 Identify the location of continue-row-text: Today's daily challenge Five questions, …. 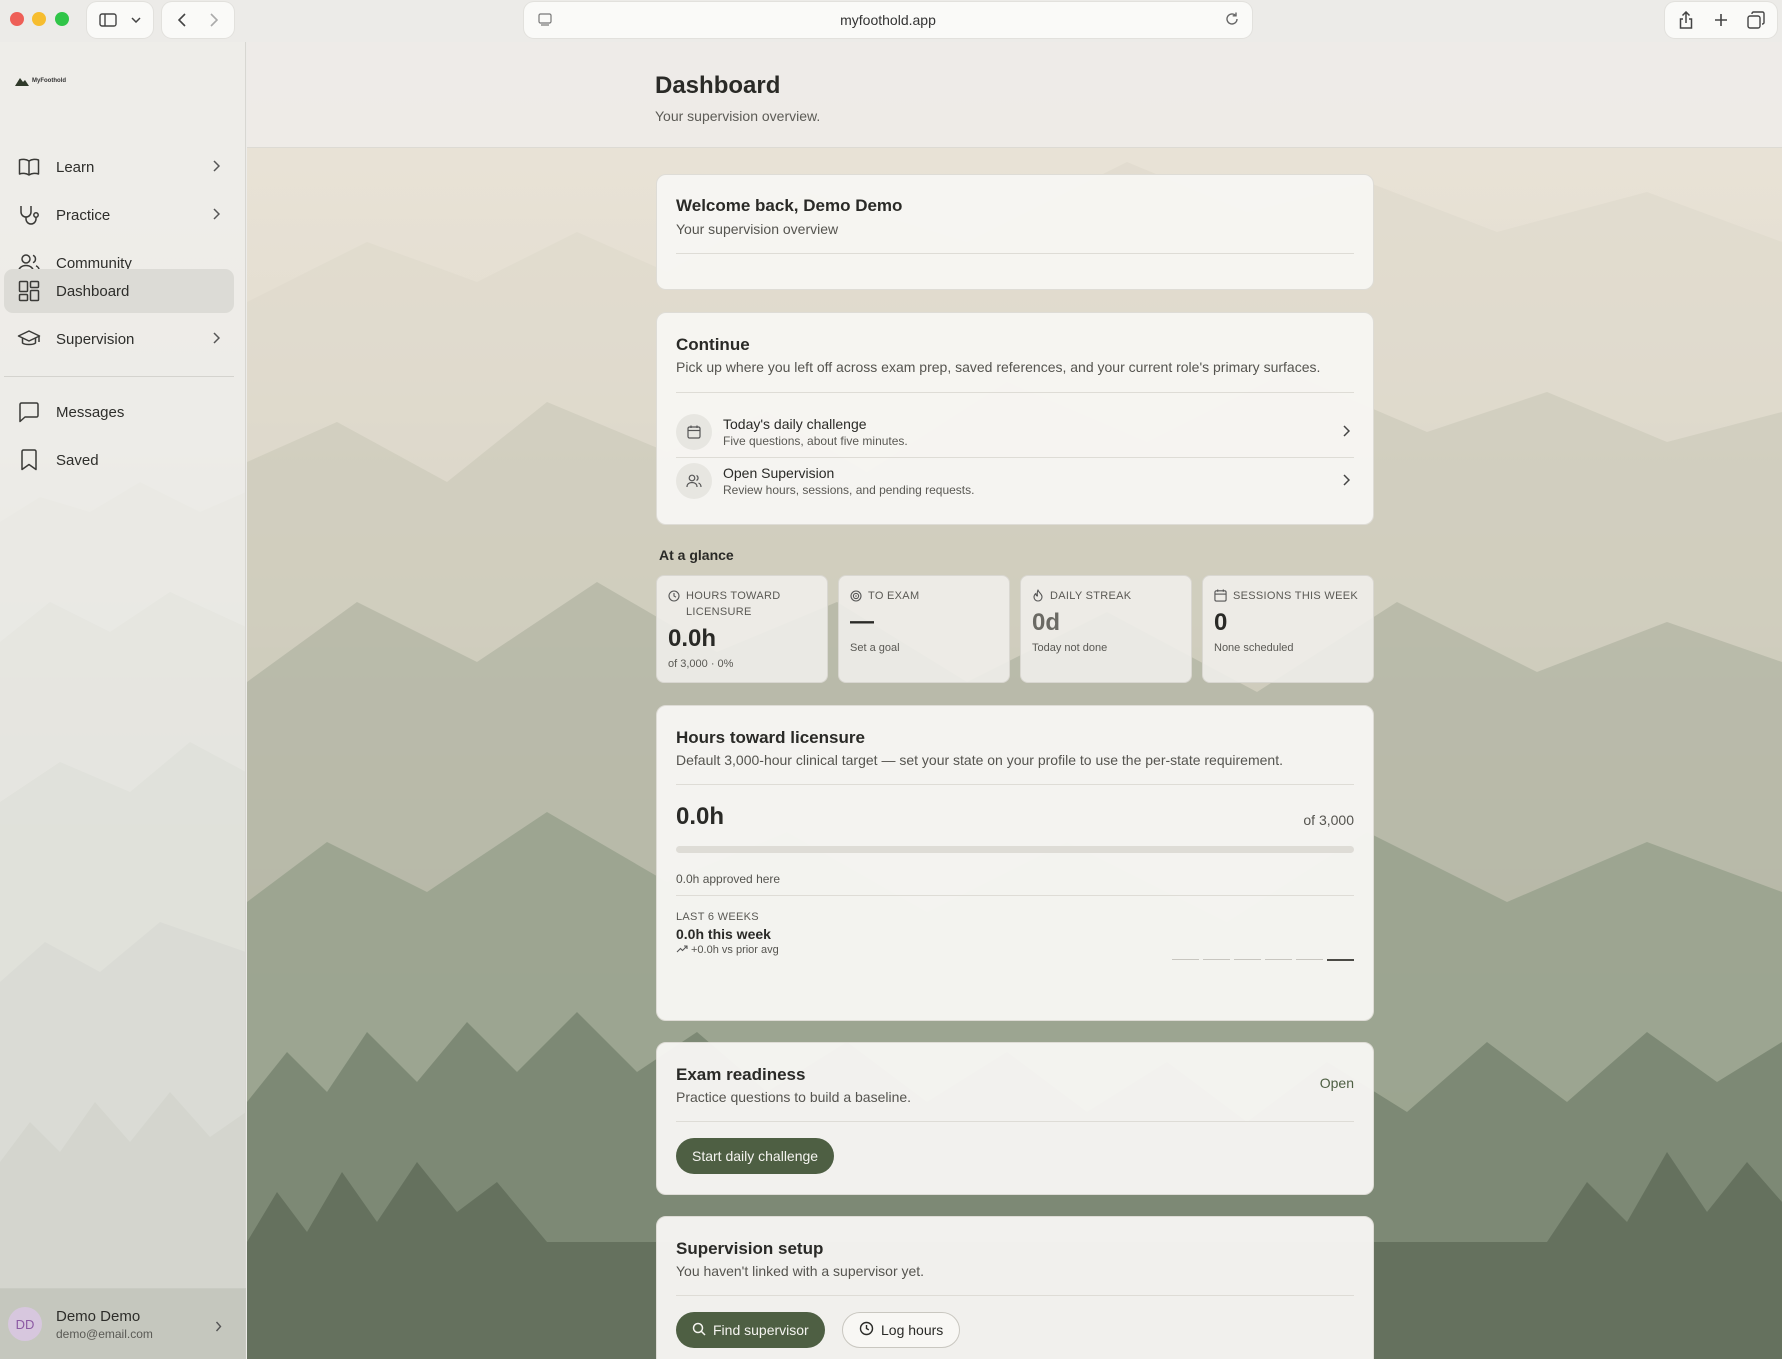
(815, 432).